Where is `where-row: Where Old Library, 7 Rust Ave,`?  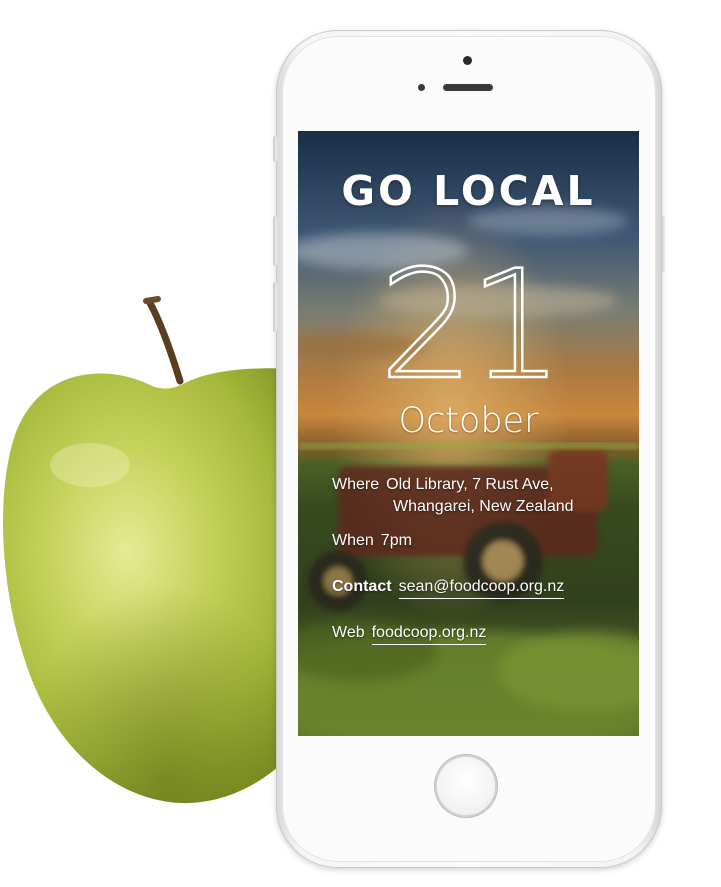 where-row: Where Old Library, 7 Rust Ave, is located at coordinates (443, 485).